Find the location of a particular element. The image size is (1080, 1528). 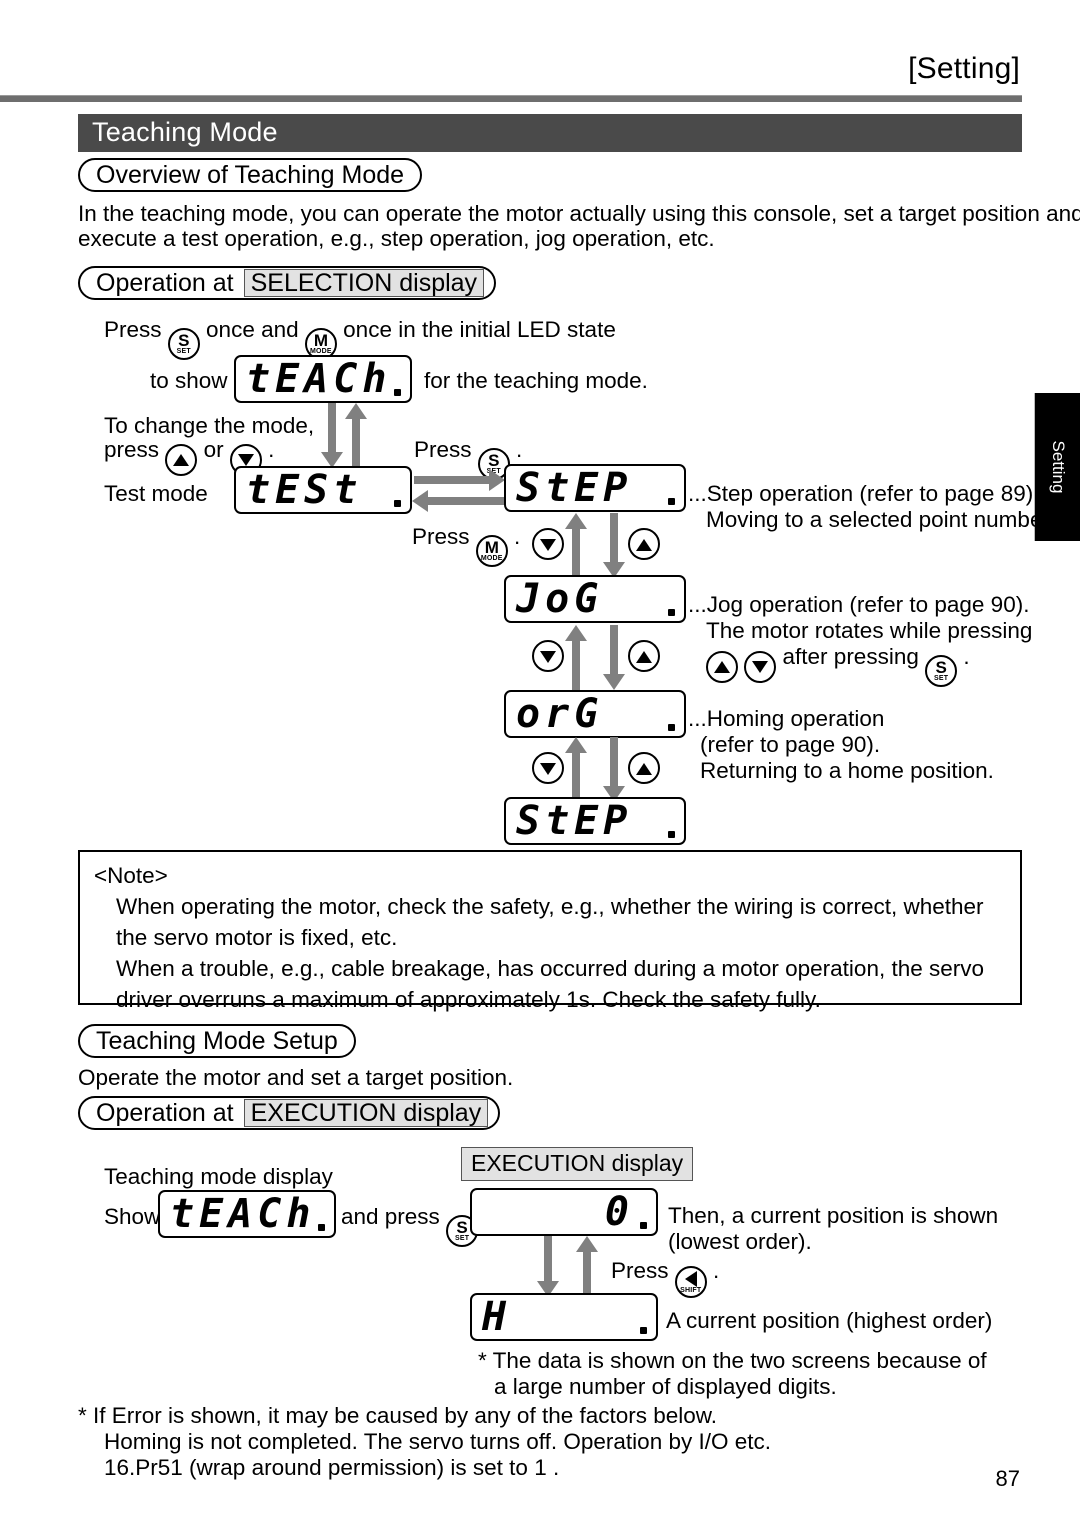

jog-annotation-line3: after pressing S SET . is located at coordinates (838, 664).